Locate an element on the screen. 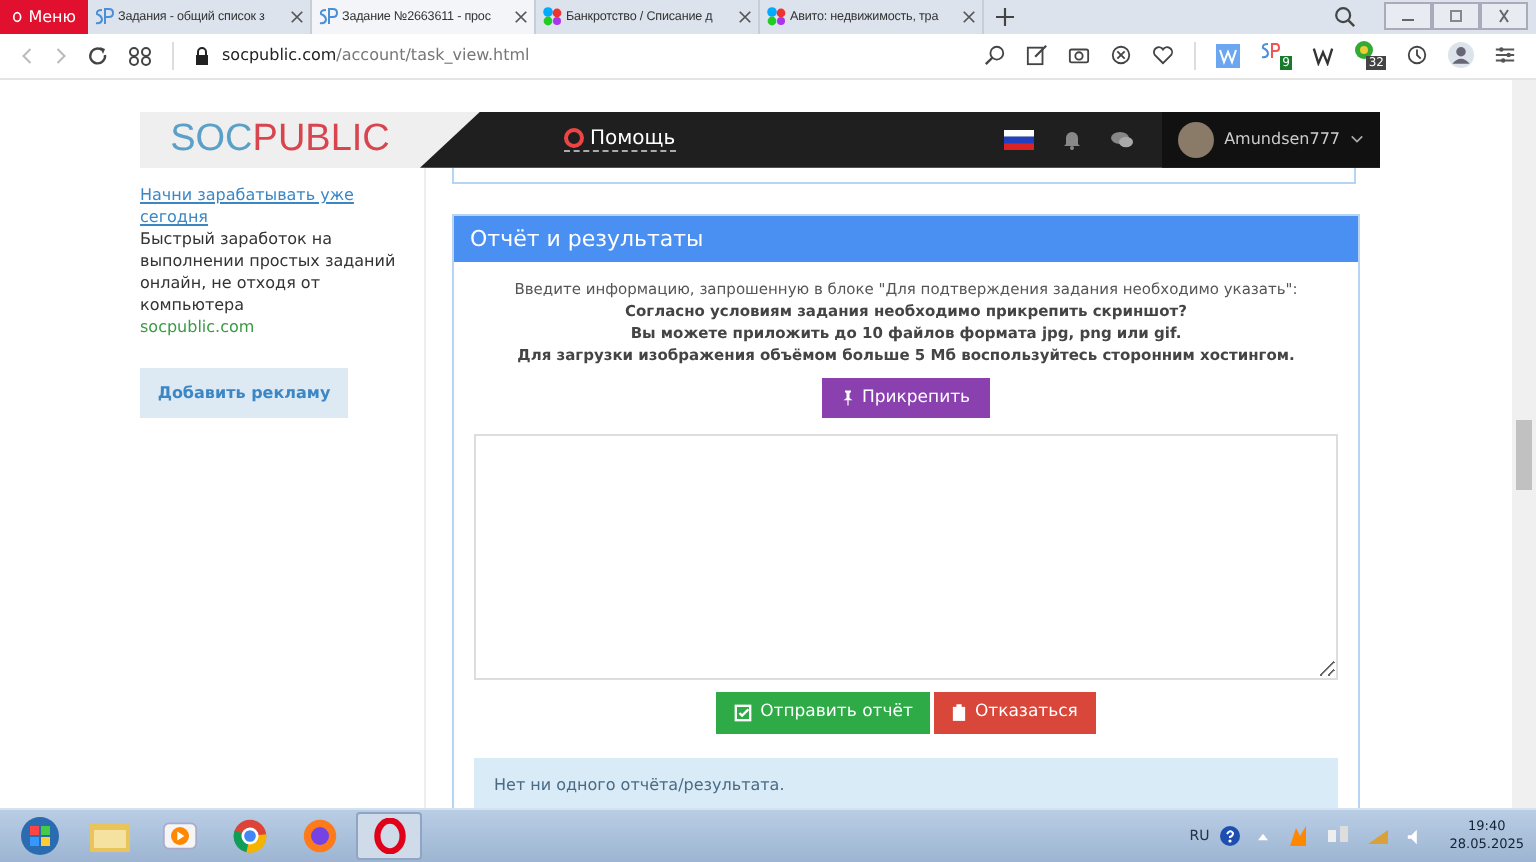 This screenshot has height=862, width=1536. speed-dial-icon is located at coordinates (140, 55).